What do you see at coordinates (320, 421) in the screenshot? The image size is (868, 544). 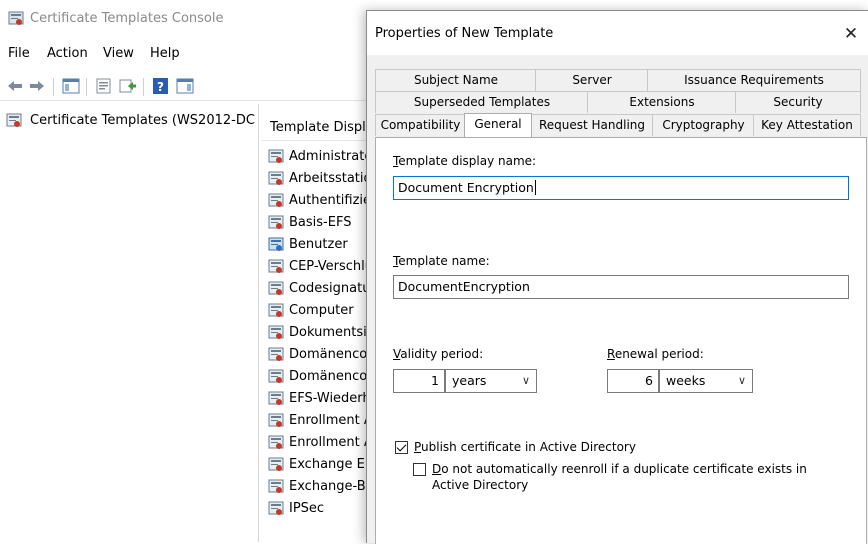 I see `list-item: Enrollment Agent` at bounding box center [320, 421].